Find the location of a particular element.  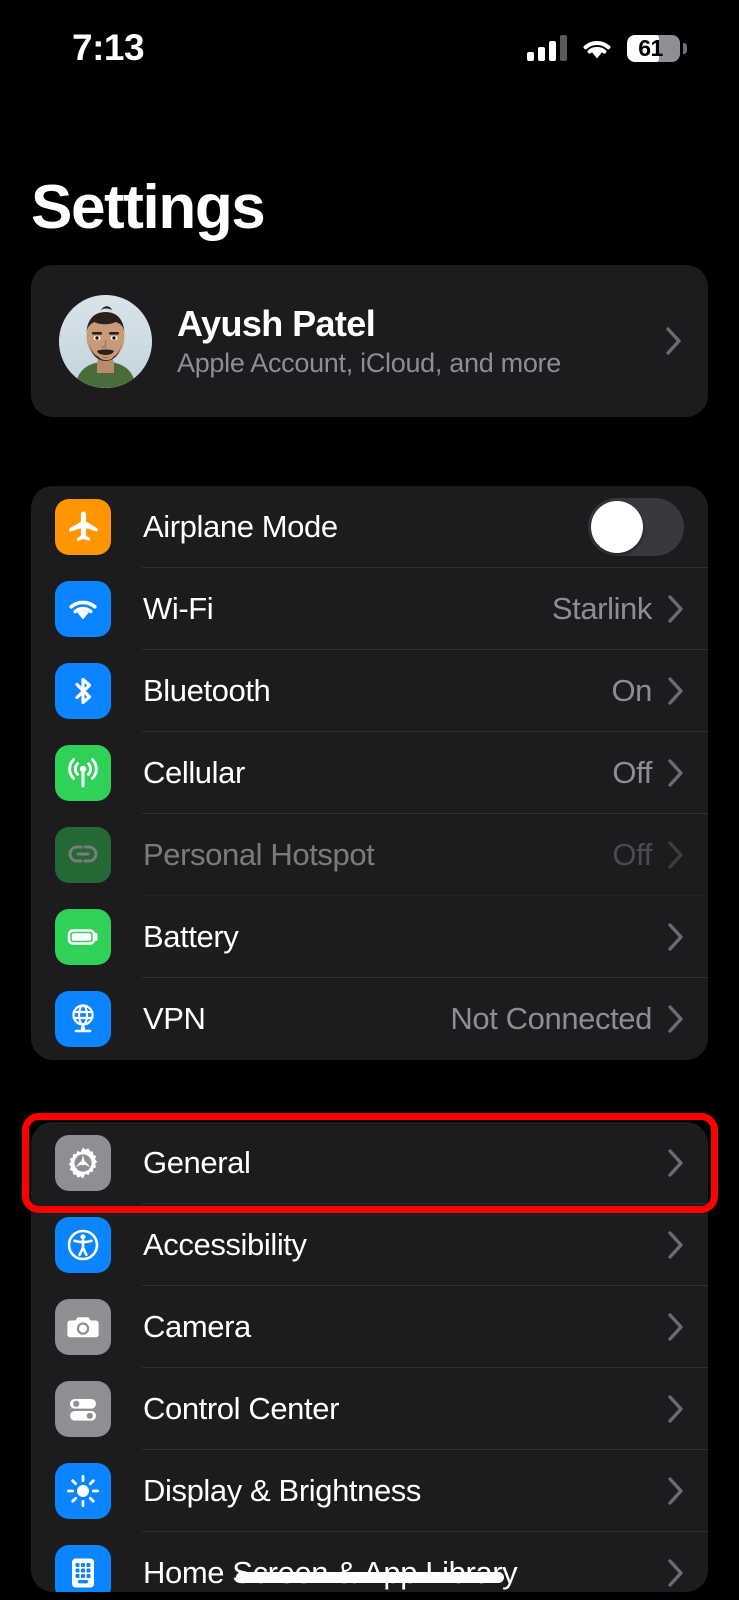

status-bar-time: 7:13 is located at coordinates (108, 47).